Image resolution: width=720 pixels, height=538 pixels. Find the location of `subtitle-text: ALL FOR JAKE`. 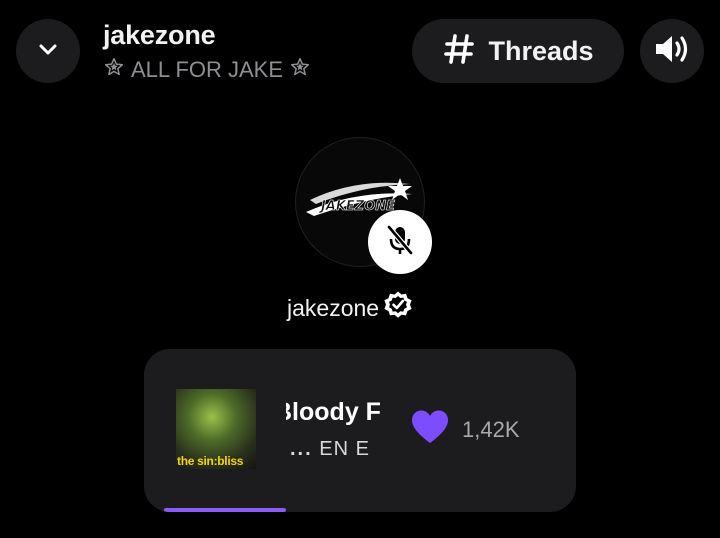

subtitle-text: ALL FOR JAKE is located at coordinates (207, 69).